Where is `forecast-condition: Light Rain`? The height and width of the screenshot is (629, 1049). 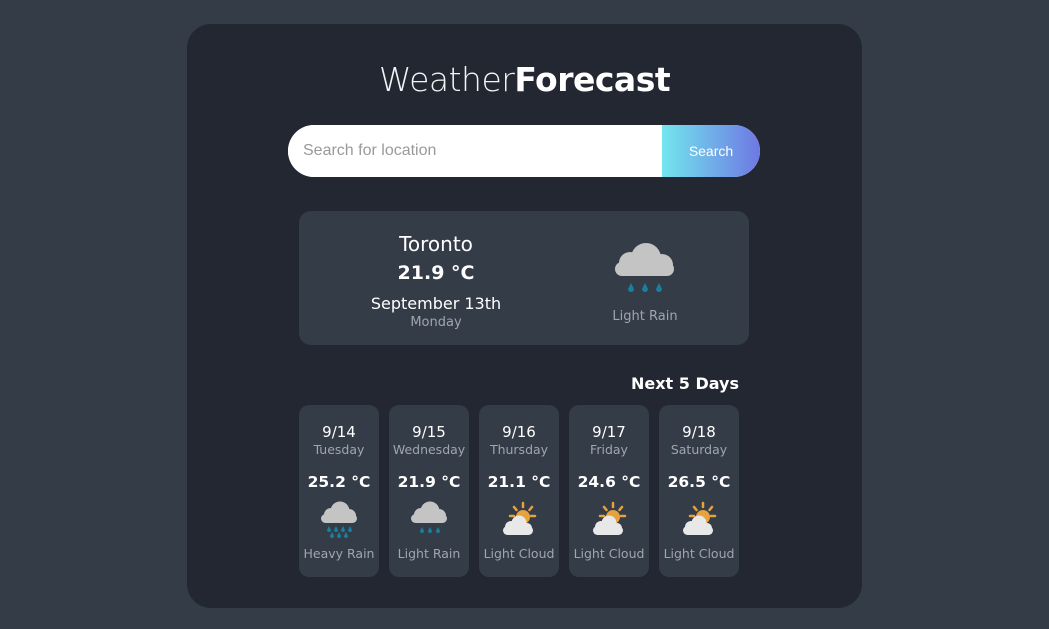
forecast-condition: Light Rain is located at coordinates (429, 553).